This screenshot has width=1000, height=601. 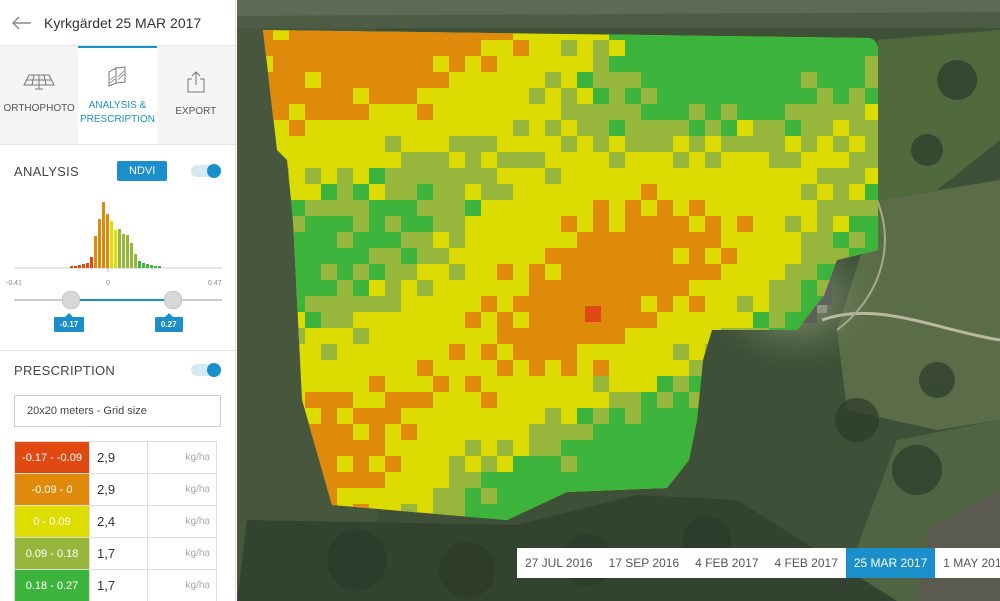 What do you see at coordinates (196, 82) in the screenshot?
I see `share-export-icon` at bounding box center [196, 82].